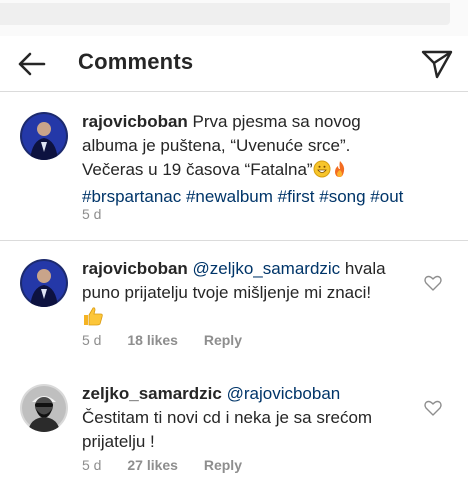  I want to click on hashtag-song: #song, so click(342, 196).